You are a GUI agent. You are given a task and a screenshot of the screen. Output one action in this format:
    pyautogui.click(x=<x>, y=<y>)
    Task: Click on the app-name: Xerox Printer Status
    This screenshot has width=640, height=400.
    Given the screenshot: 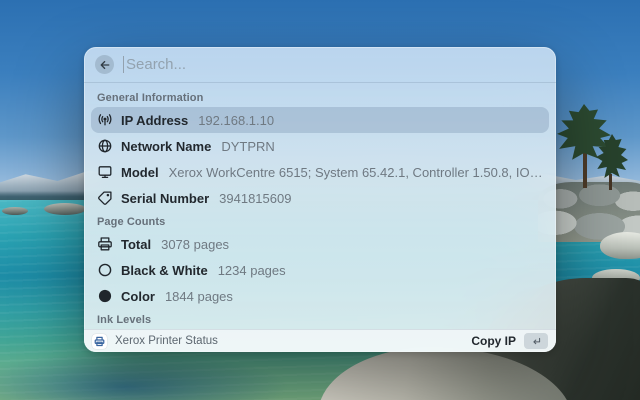 What is the action you would take?
    pyautogui.click(x=166, y=341)
    